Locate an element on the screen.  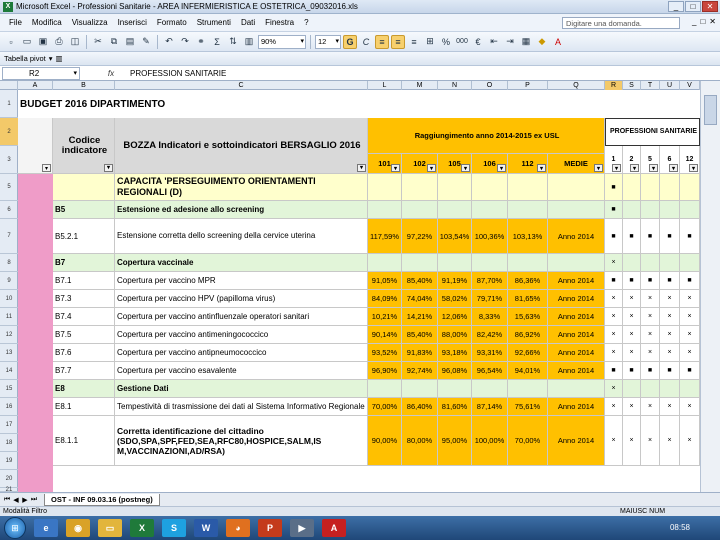
cell-value: 91,19% is located at coordinates (455, 281).